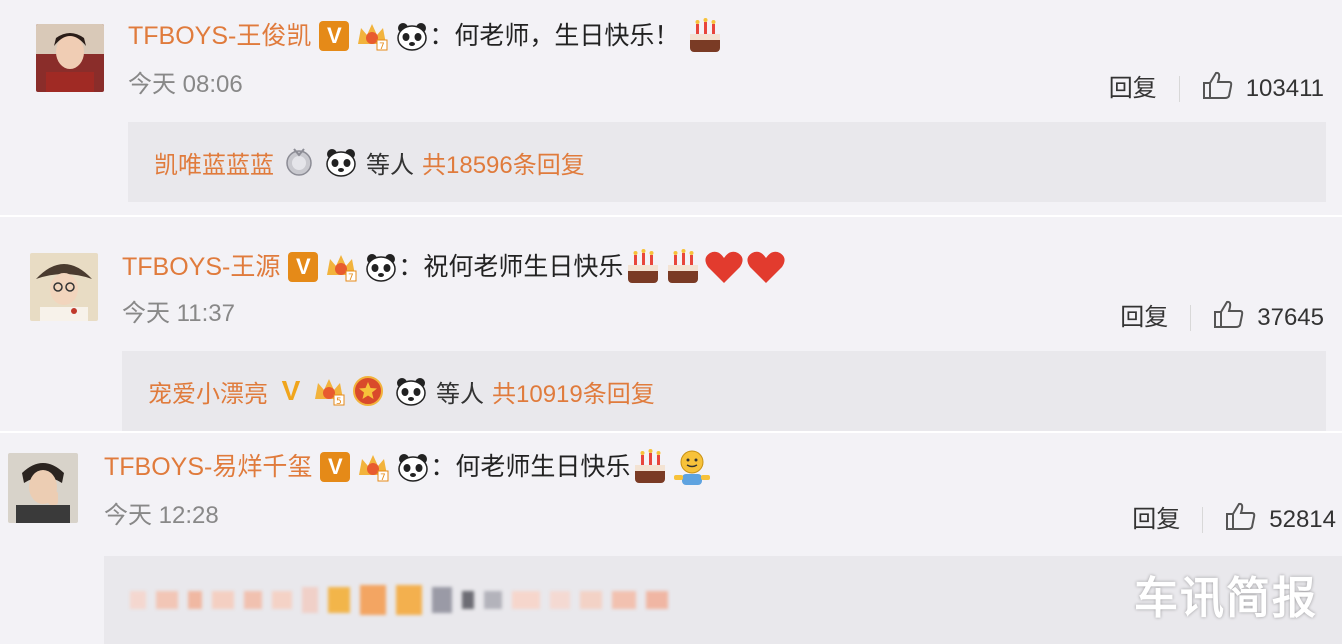 The height and width of the screenshot is (644, 1342). What do you see at coordinates (214, 162) in the screenshot?
I see `reply-username: 凯唯蓝蓝蓝` at bounding box center [214, 162].